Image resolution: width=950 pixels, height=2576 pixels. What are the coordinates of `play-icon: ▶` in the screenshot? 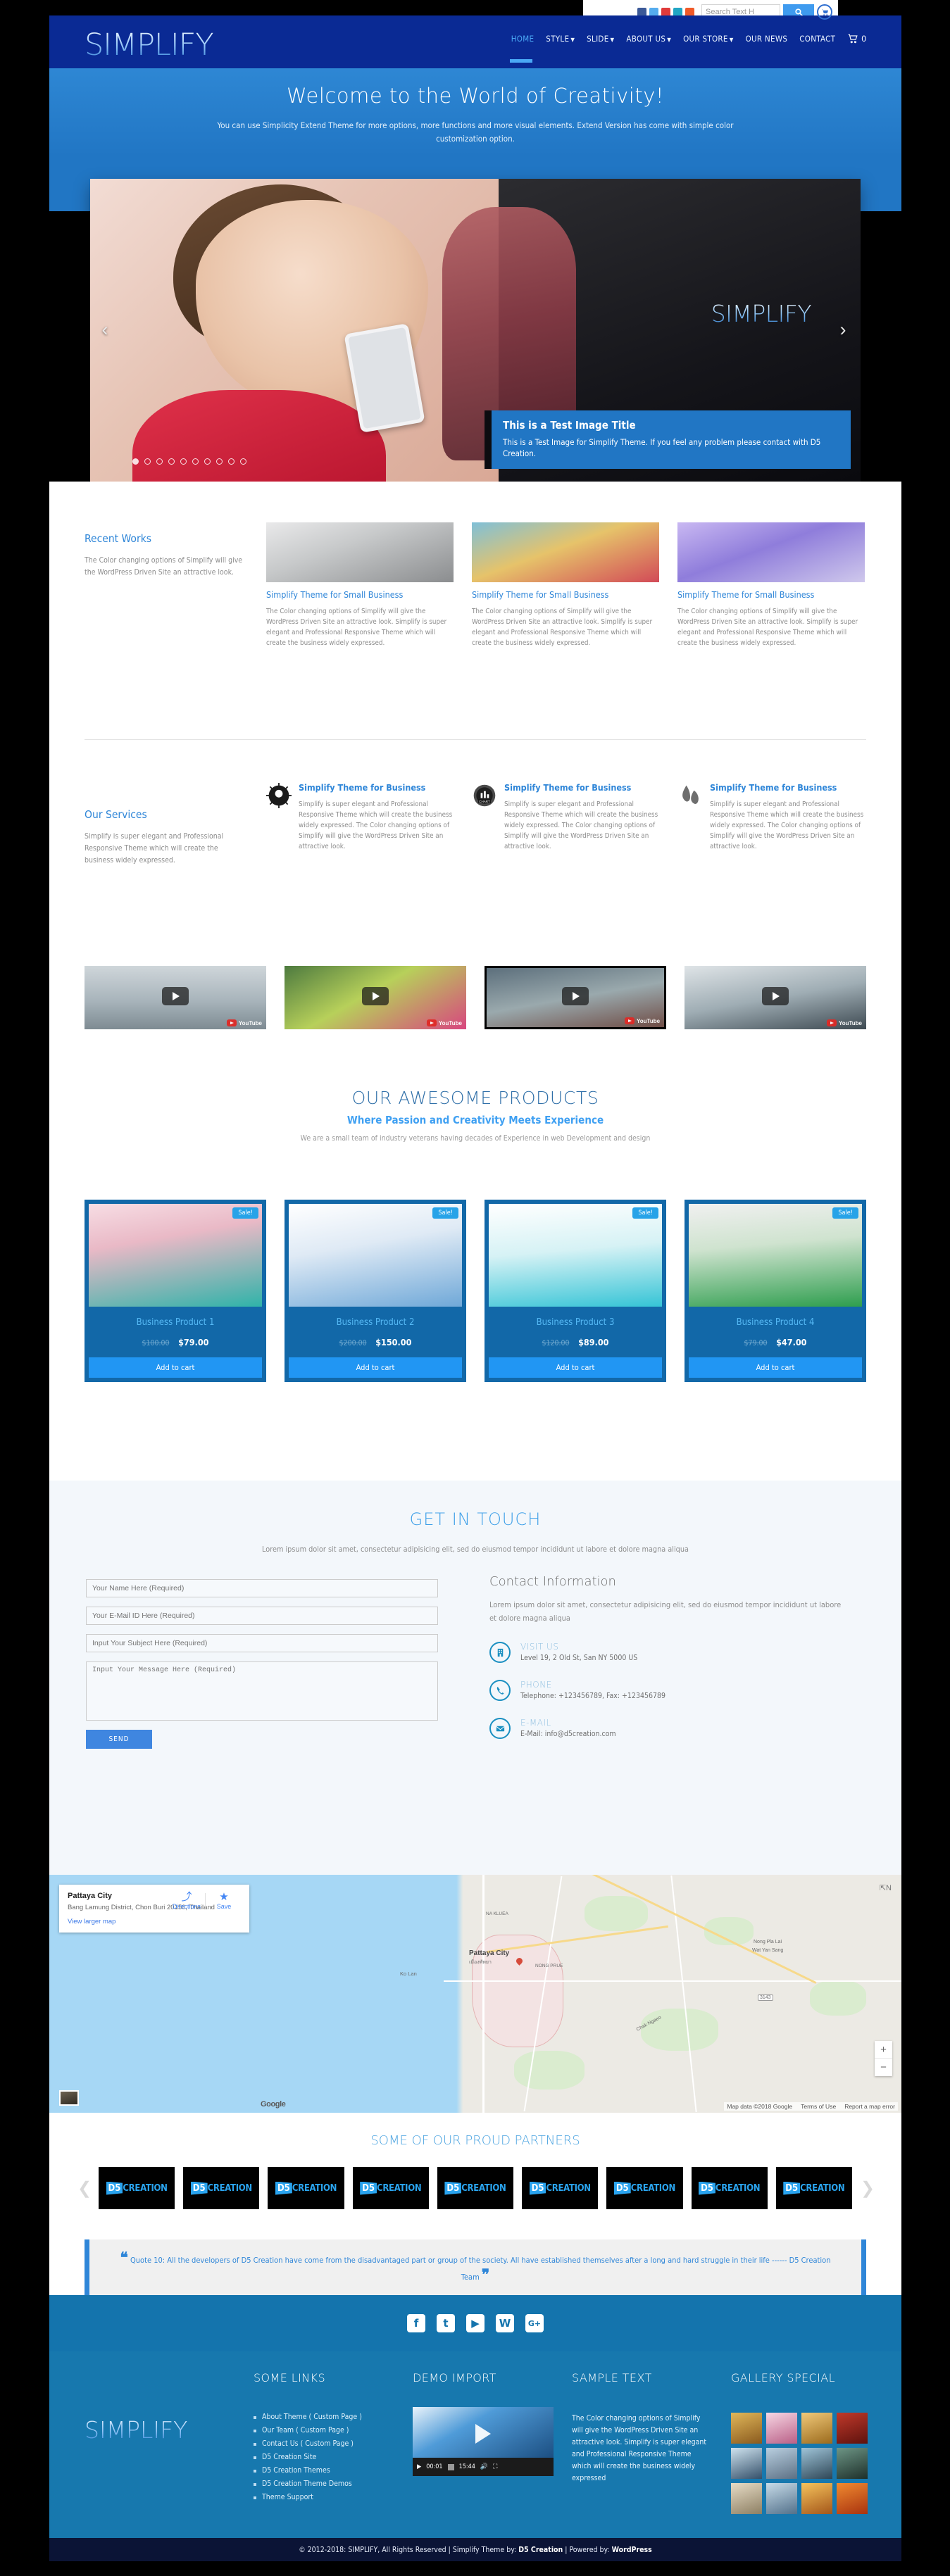 It's located at (419, 2466).